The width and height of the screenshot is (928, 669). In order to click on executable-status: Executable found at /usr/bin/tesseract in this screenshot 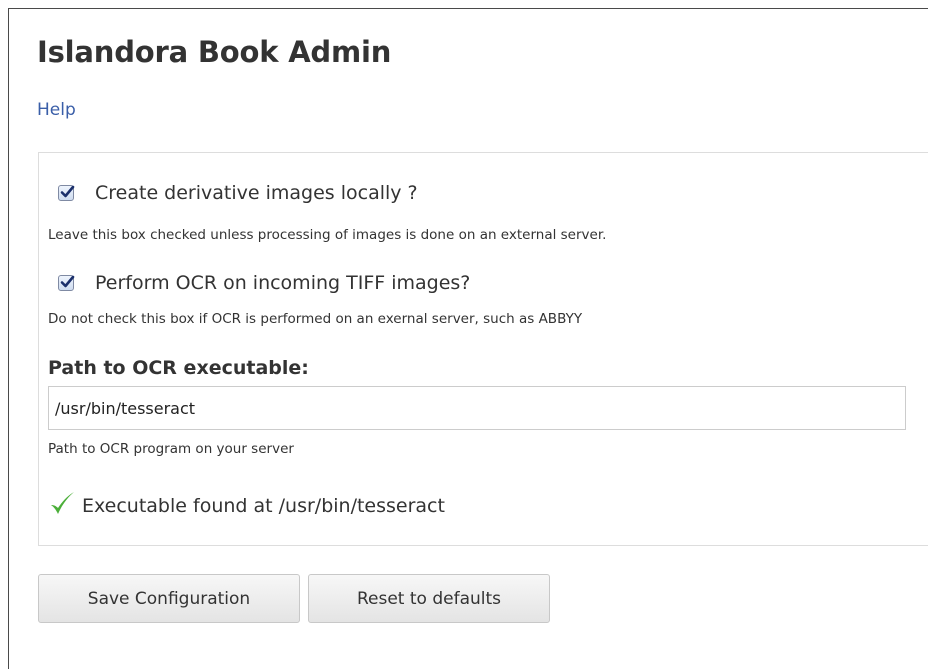, I will do `click(246, 503)`.